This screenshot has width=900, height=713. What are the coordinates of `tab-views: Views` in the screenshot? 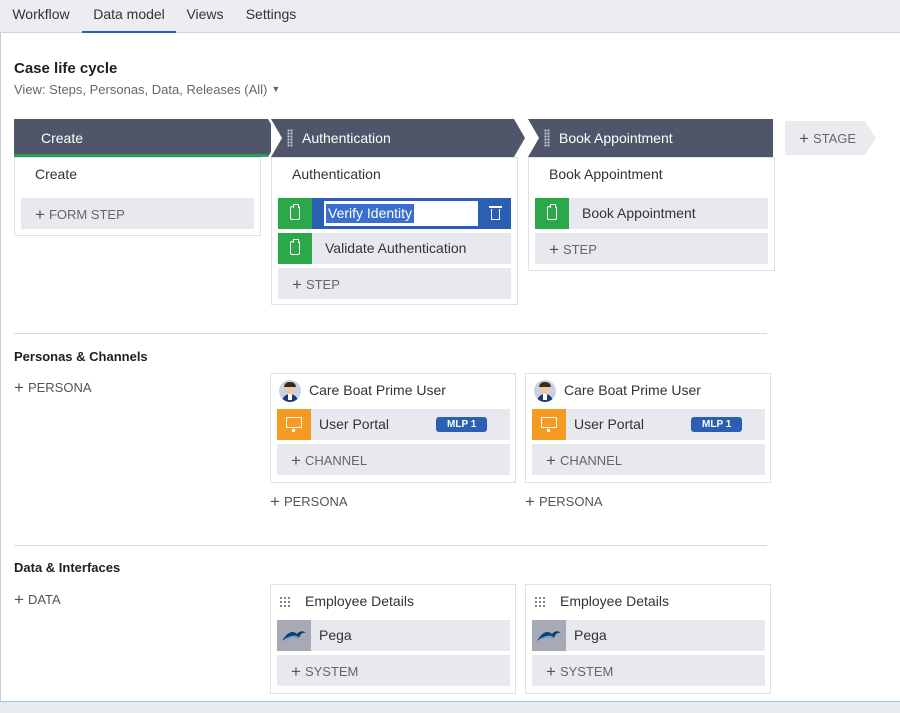 It's located at (205, 16).